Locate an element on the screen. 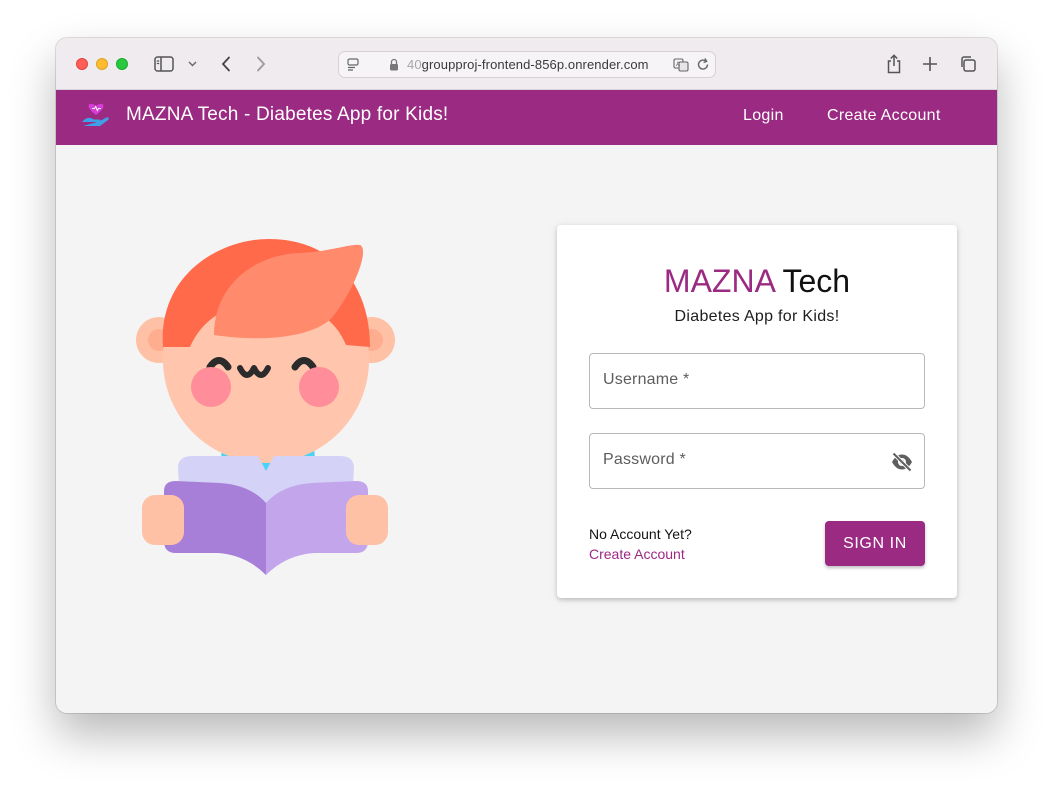 The width and height of the screenshot is (1053, 787). create-account-link: Create Account is located at coordinates (637, 554).